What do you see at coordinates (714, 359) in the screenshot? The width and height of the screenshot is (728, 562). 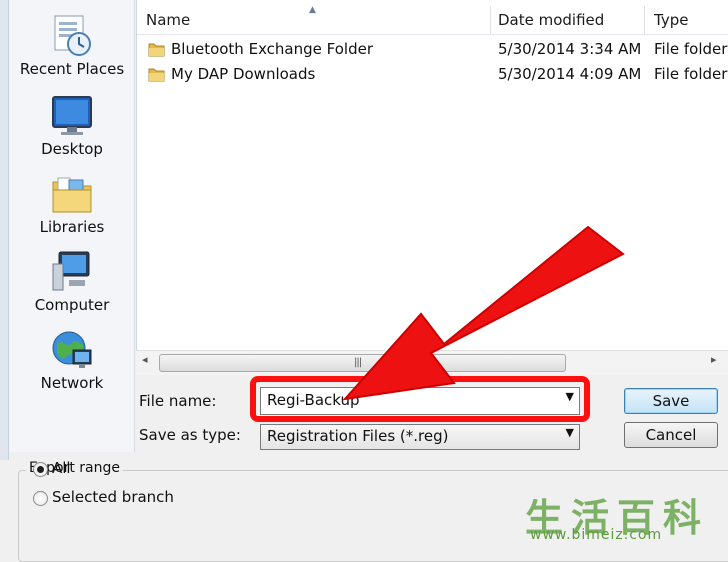 I see `scroll-right-icon: ▸` at bounding box center [714, 359].